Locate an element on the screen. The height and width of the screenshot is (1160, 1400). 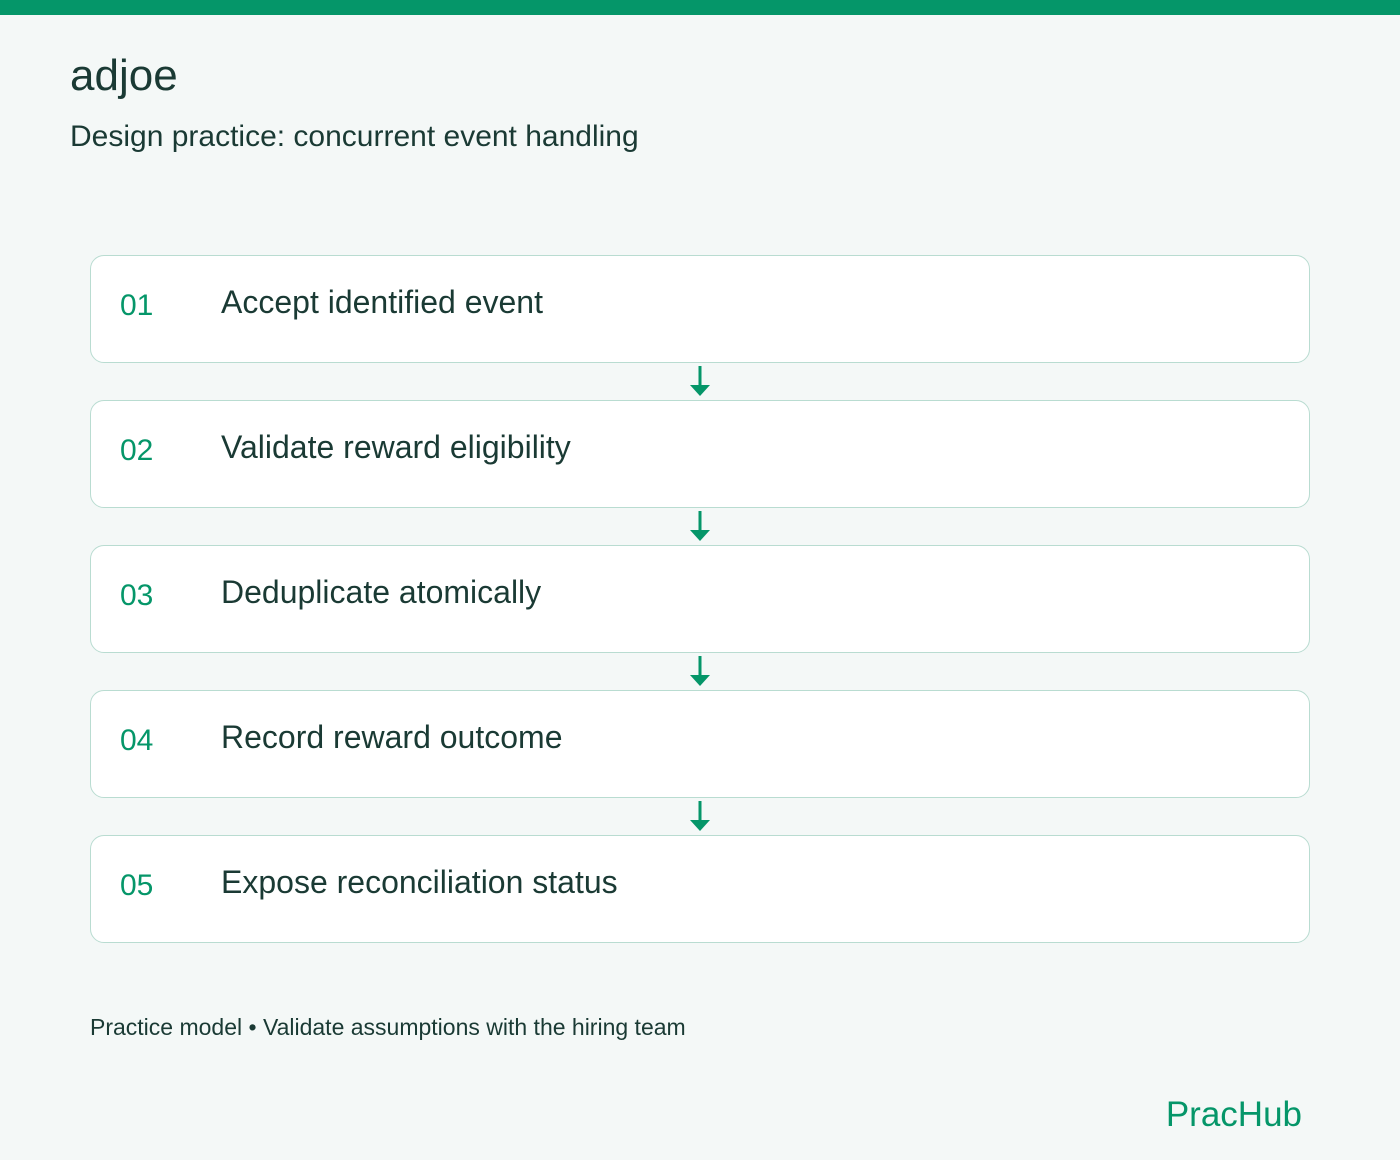
step-number: 03 is located at coordinates (137, 595).